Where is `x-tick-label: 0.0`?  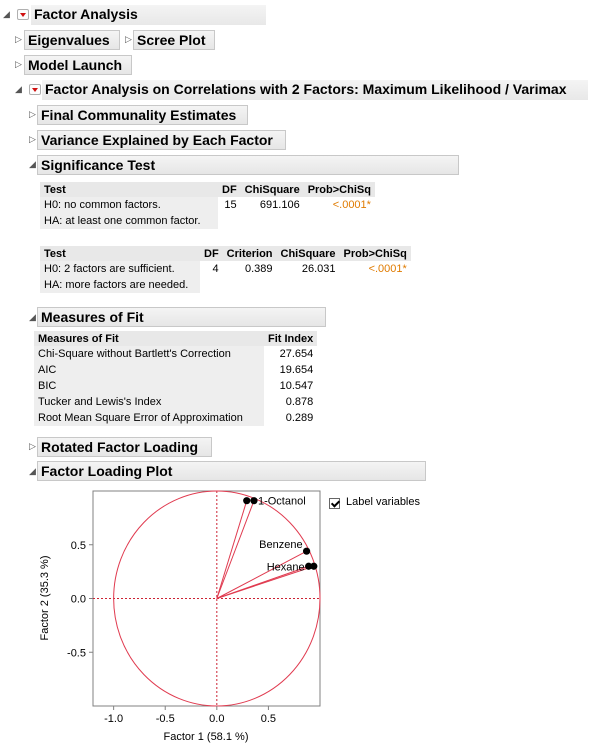
x-tick-label: 0.0 is located at coordinates (216, 719).